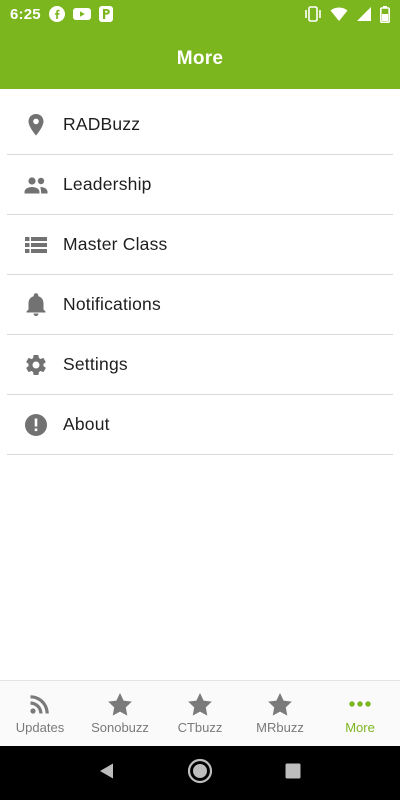 The height and width of the screenshot is (800, 400). Describe the element at coordinates (56, 14) in the screenshot. I see `facebook-icon` at that location.